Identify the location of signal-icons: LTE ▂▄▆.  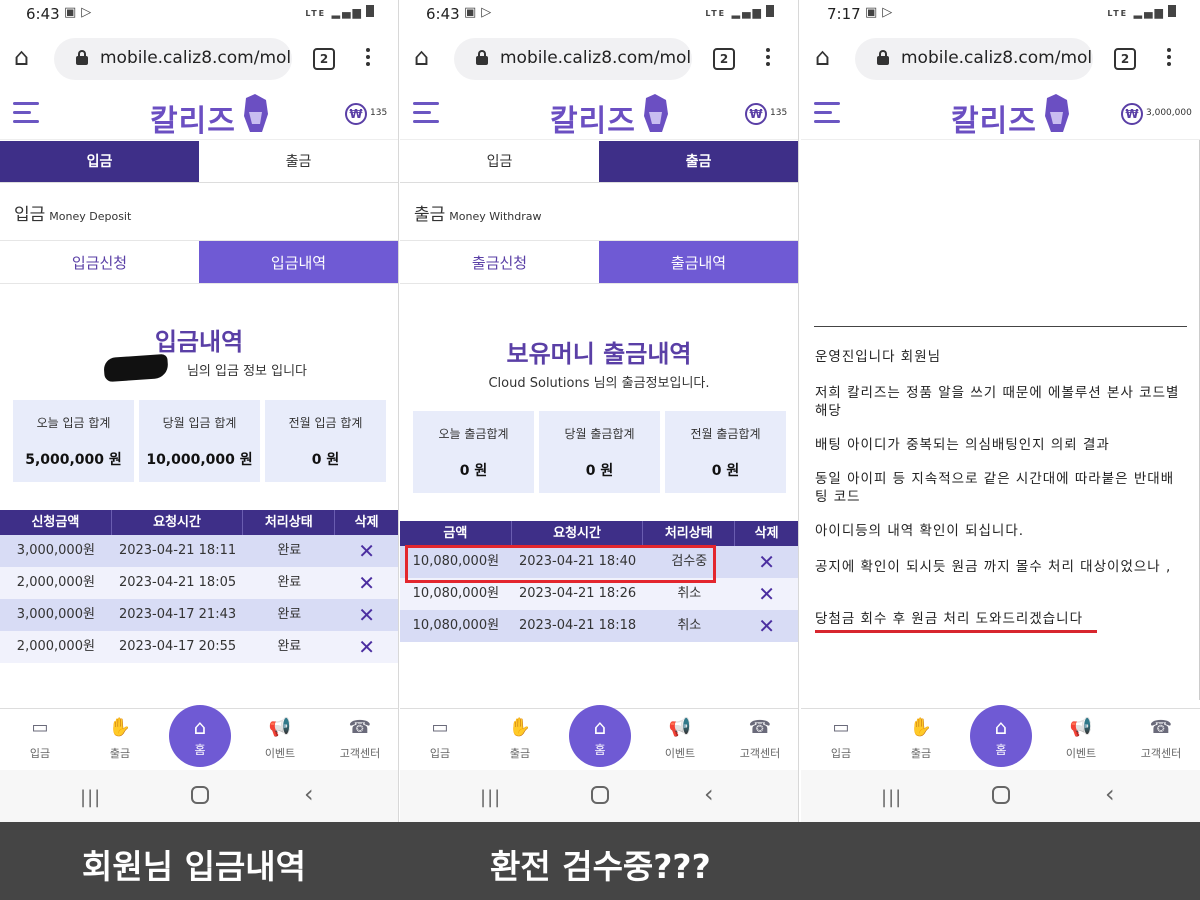
(339, 12).